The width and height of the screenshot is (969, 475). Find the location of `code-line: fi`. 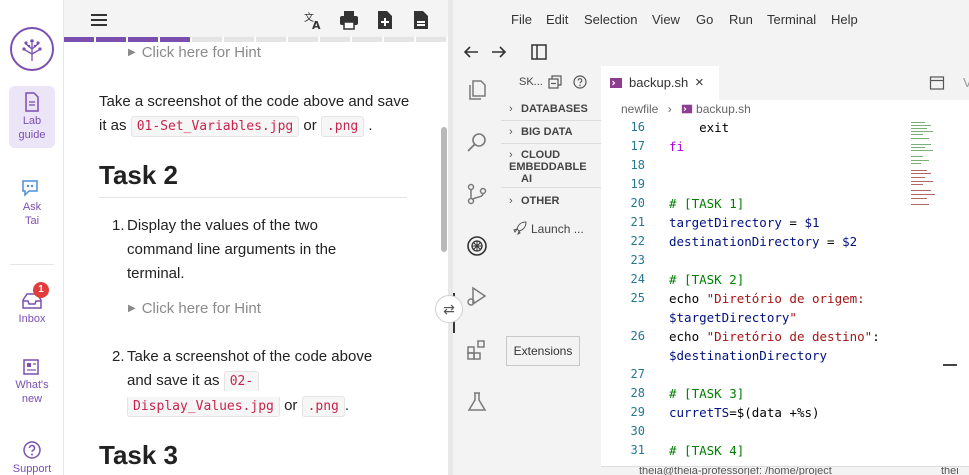

code-line: fi is located at coordinates (676, 146).